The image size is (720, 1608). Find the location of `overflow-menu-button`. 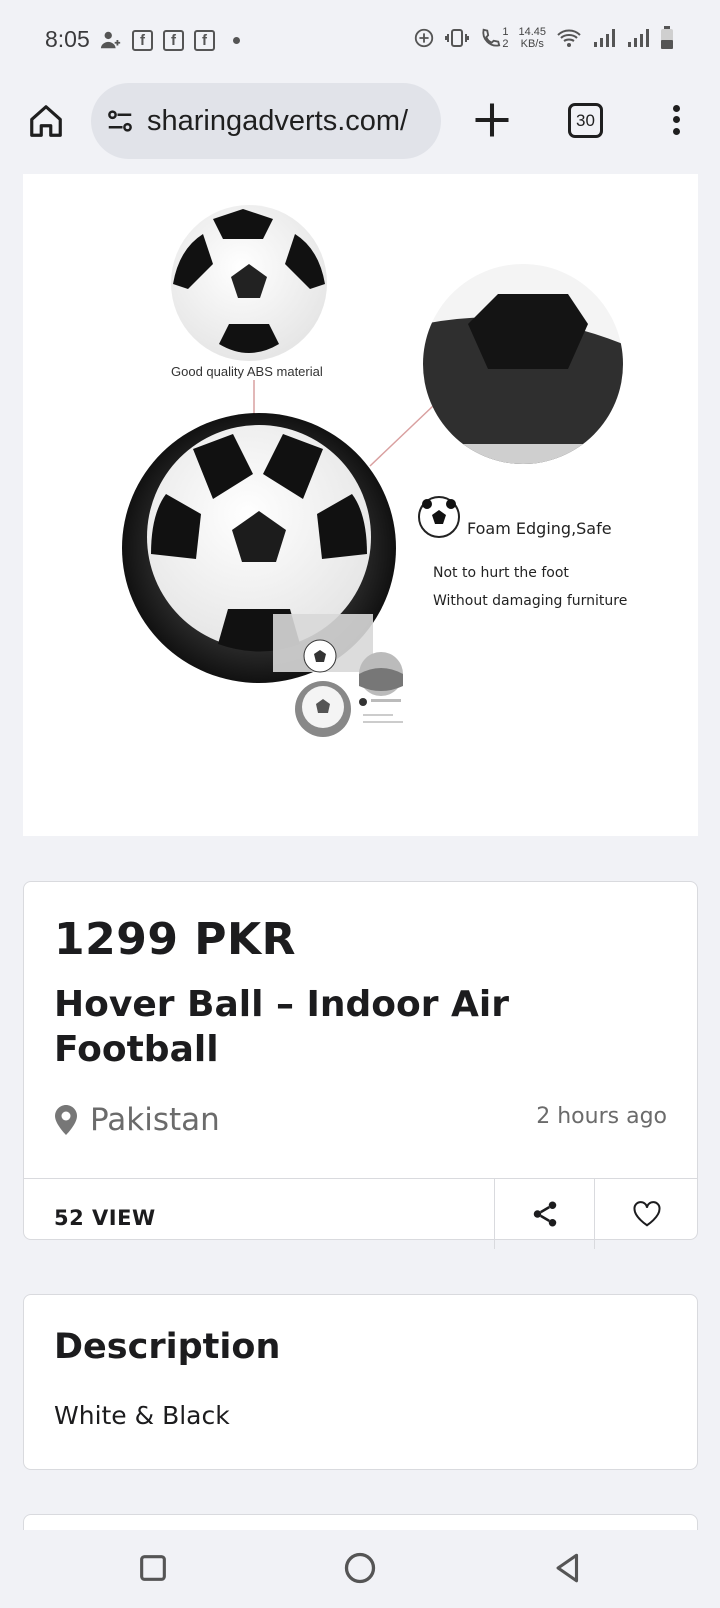

overflow-menu-button is located at coordinates (676, 120).